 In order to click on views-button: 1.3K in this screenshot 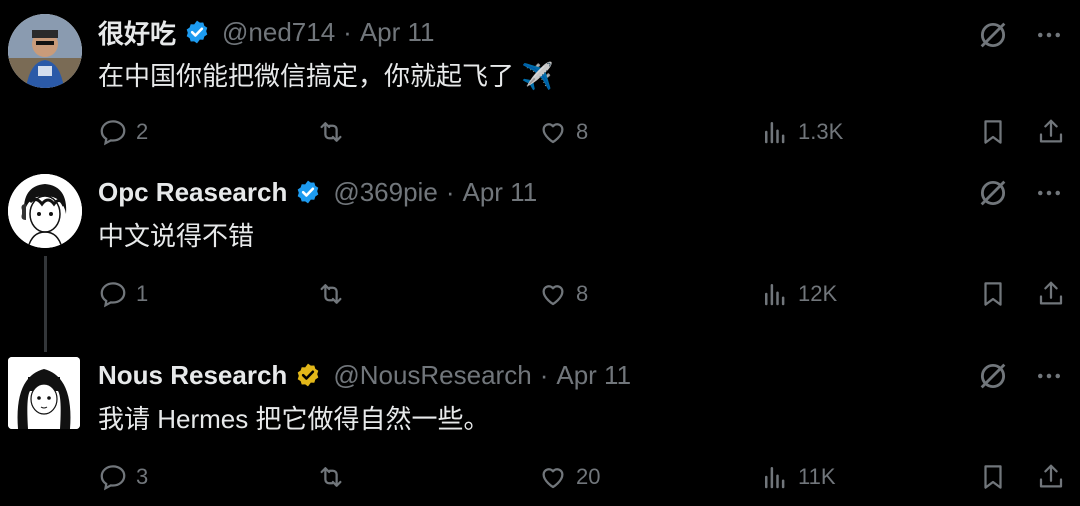, I will do `click(801, 132)`.